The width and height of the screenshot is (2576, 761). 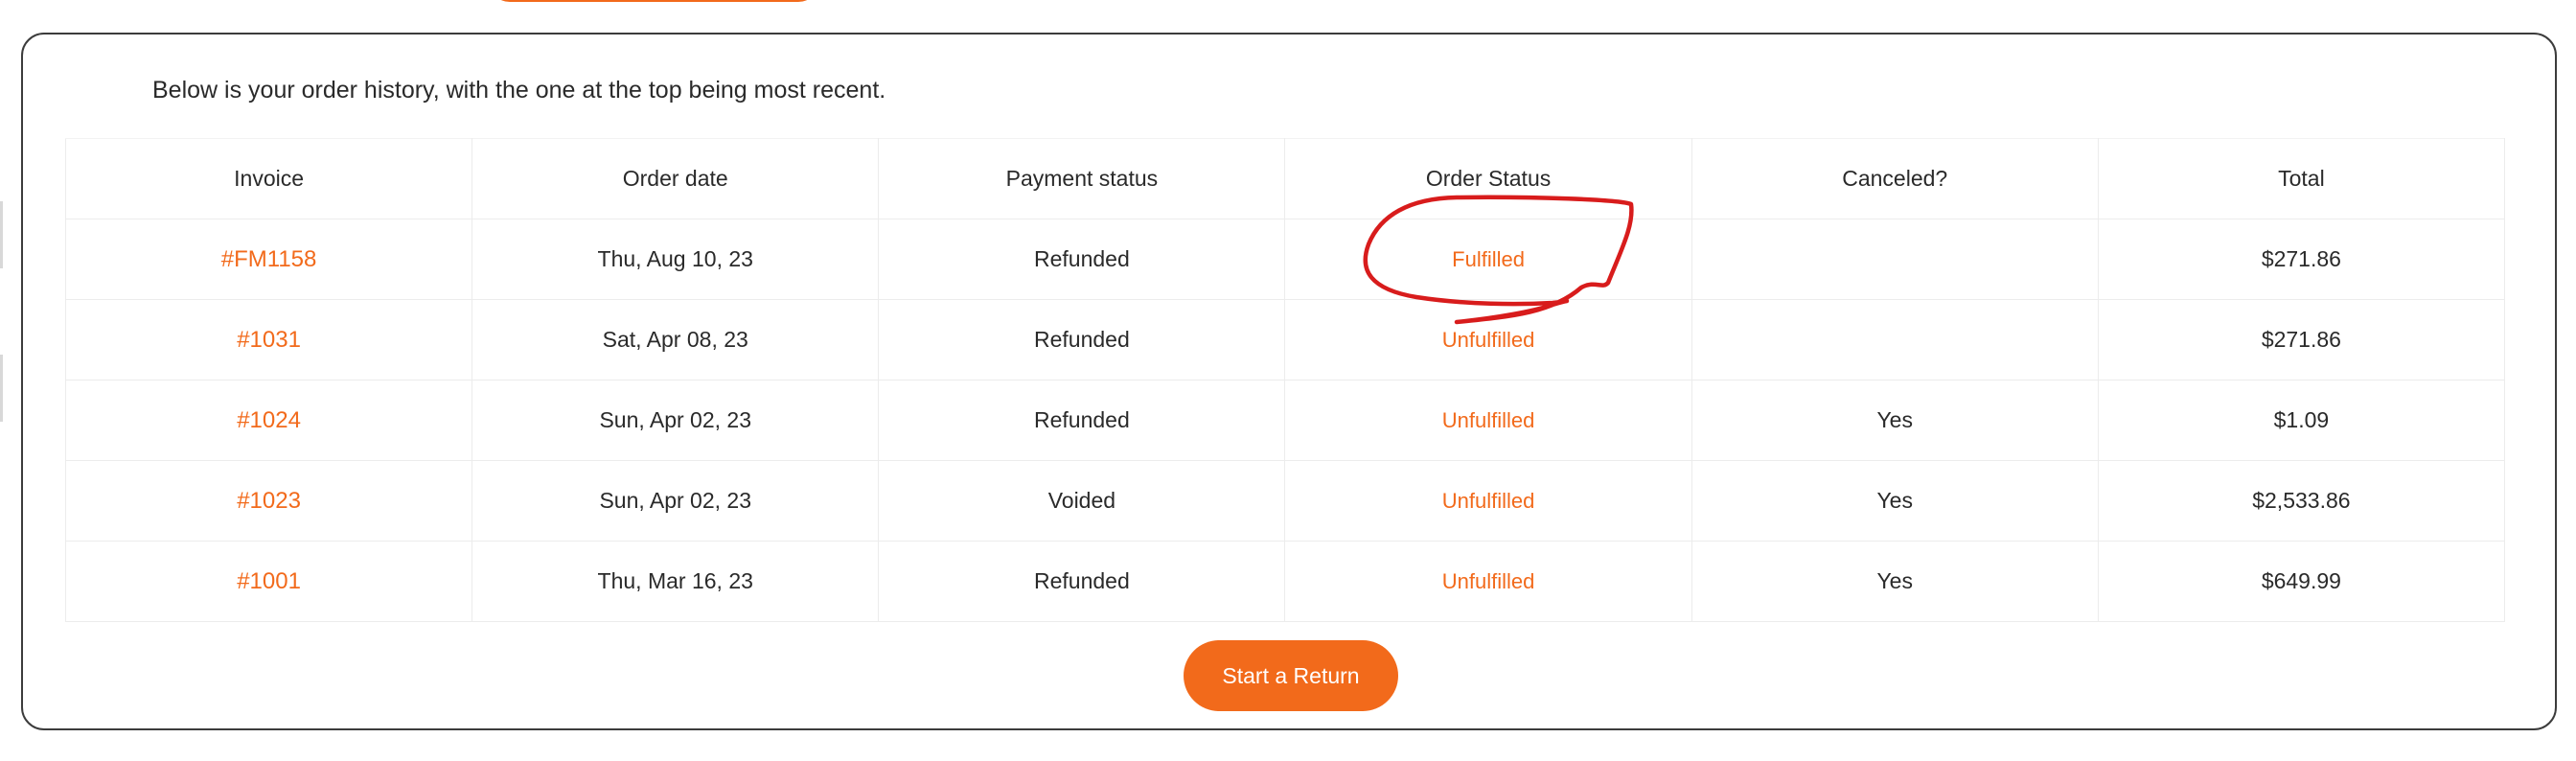 I want to click on invoice-cell: #1023, so click(x=268, y=501).